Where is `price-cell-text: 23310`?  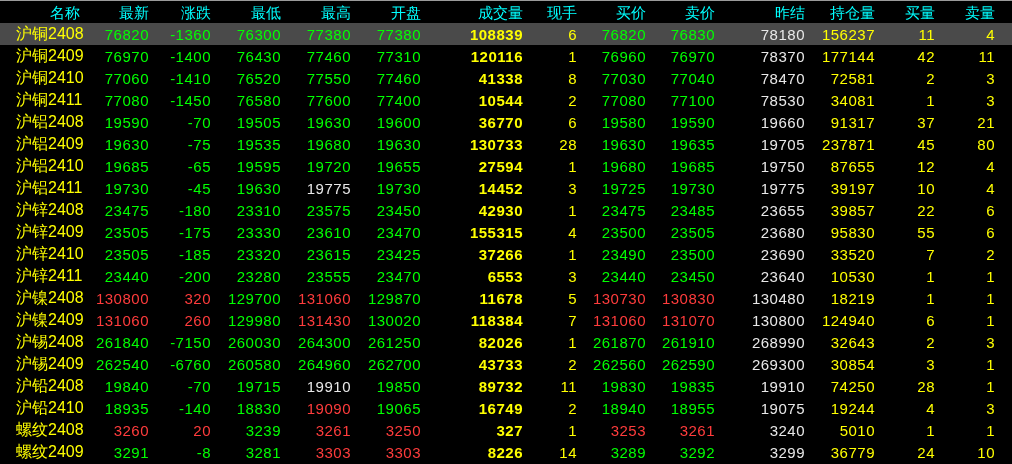
price-cell-text: 23310 is located at coordinates (258, 210).